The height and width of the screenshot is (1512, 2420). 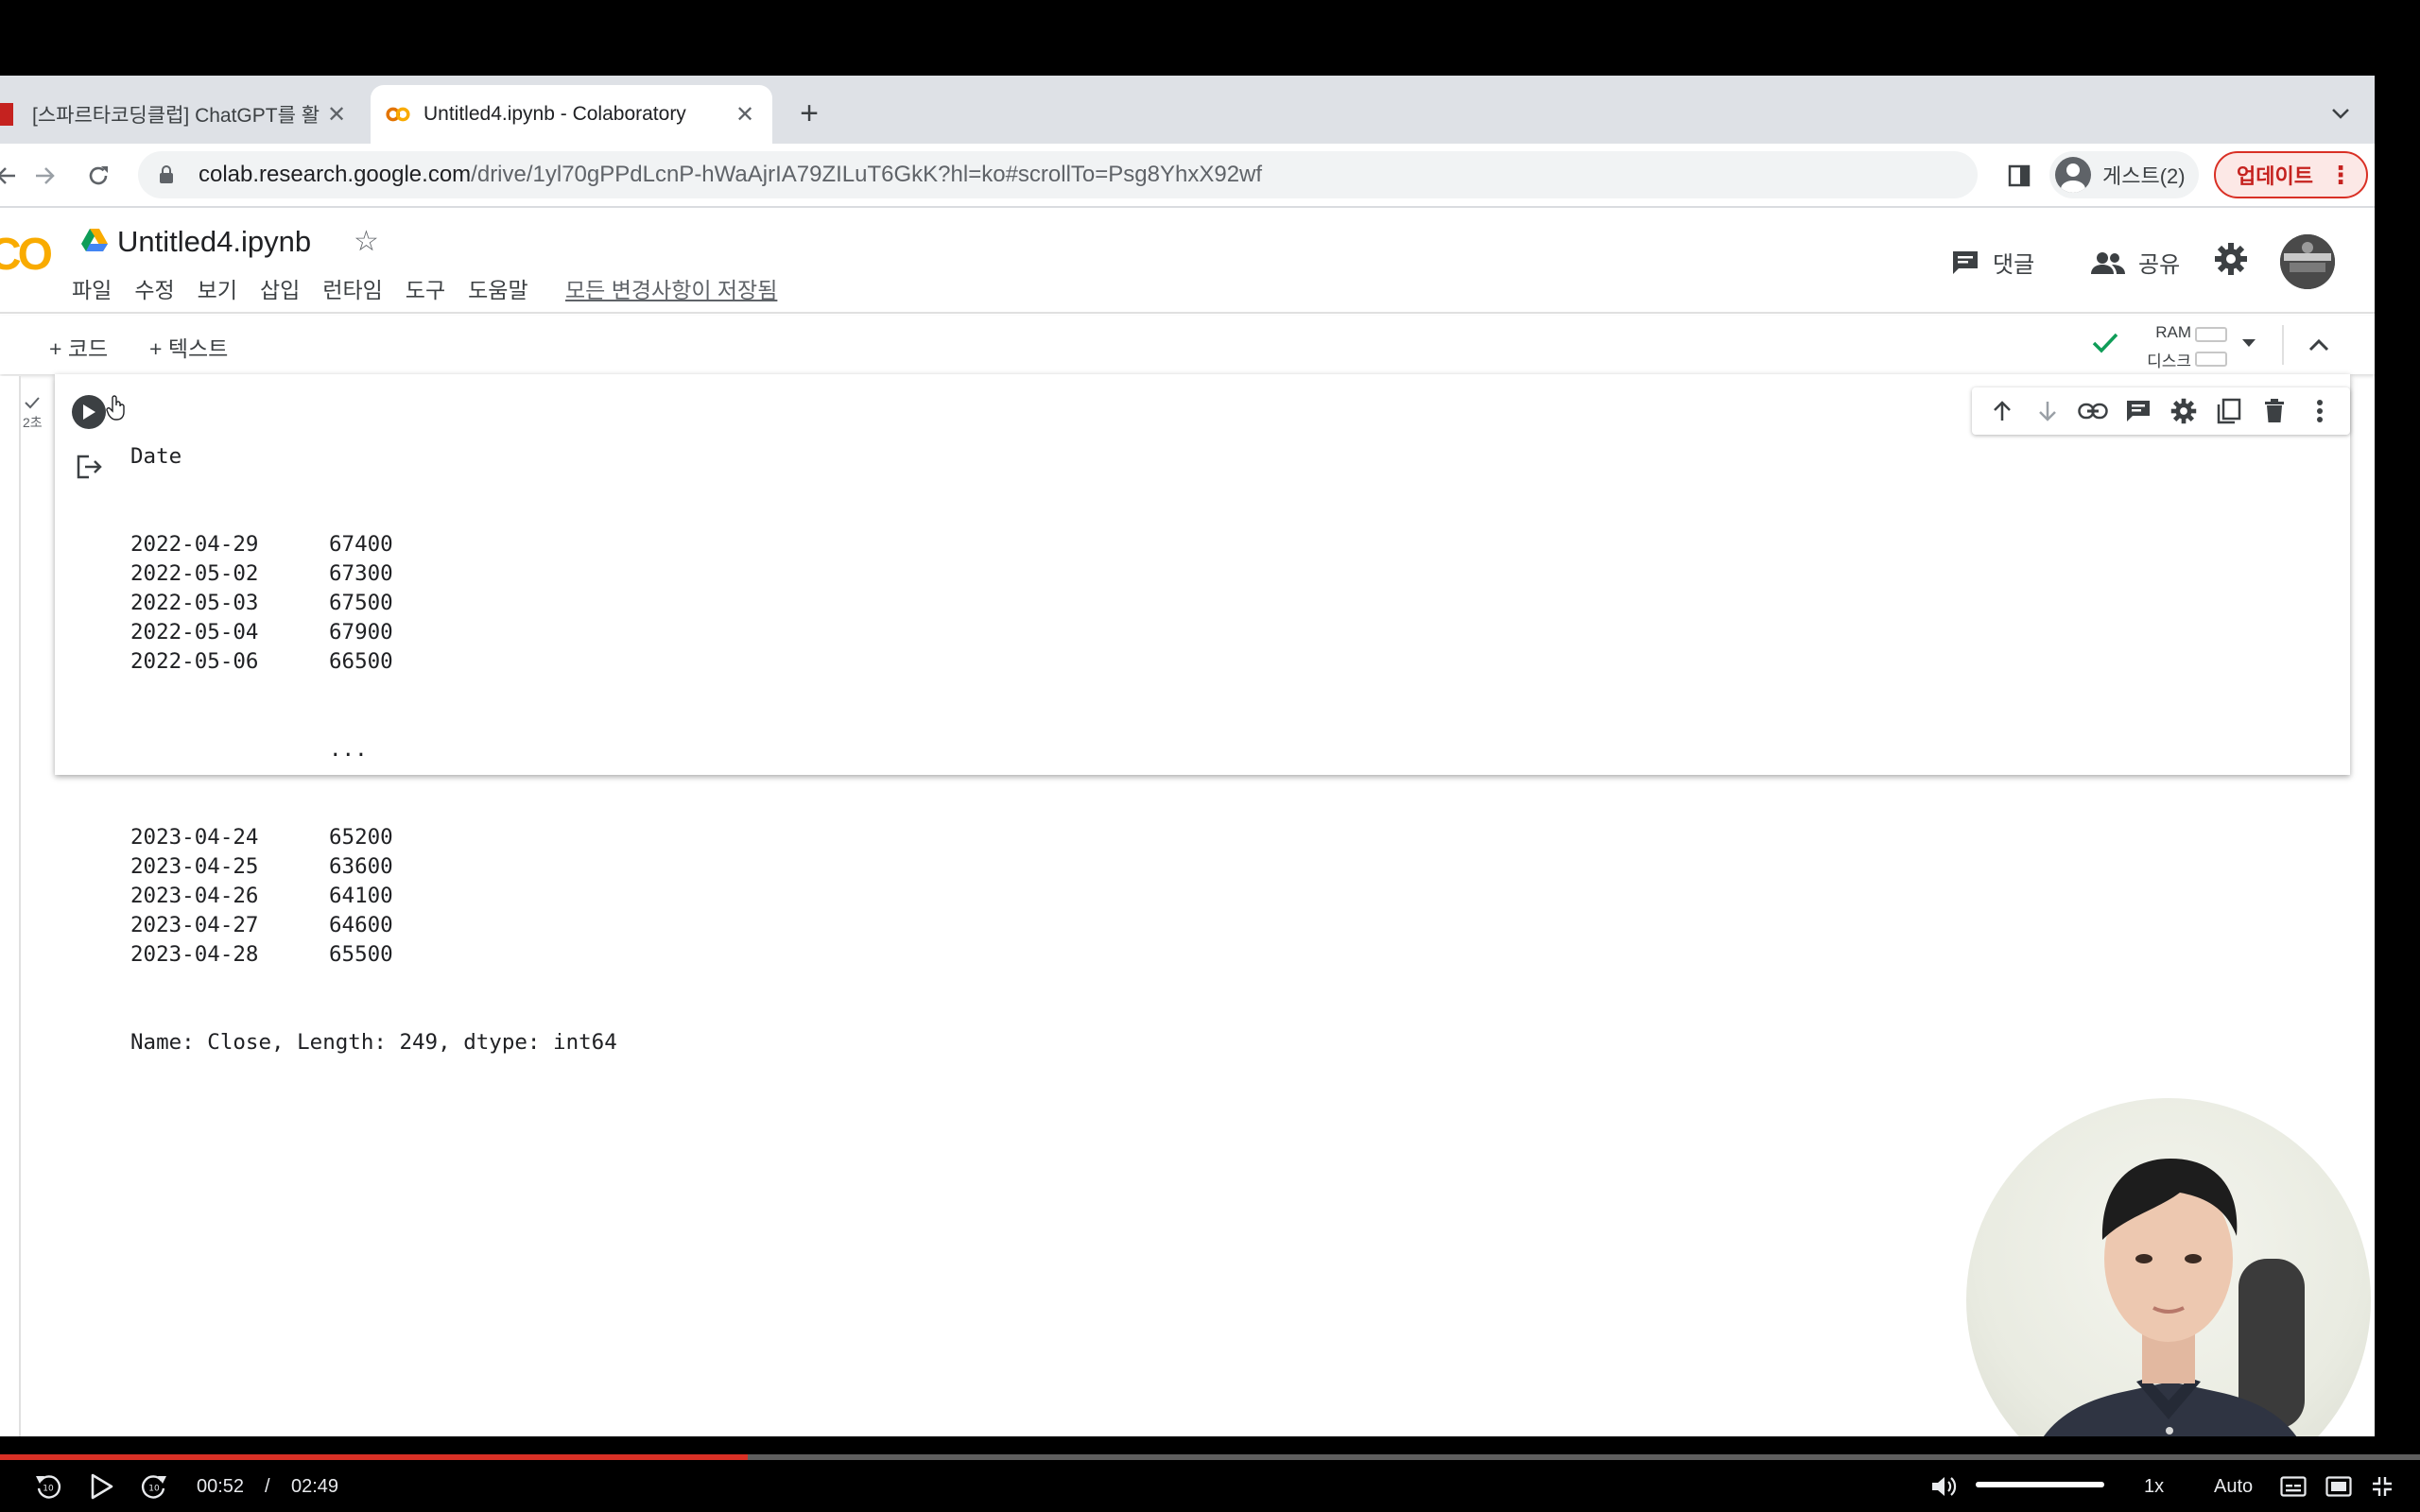 What do you see at coordinates (2274, 411) in the screenshot?
I see `delete-icon` at bounding box center [2274, 411].